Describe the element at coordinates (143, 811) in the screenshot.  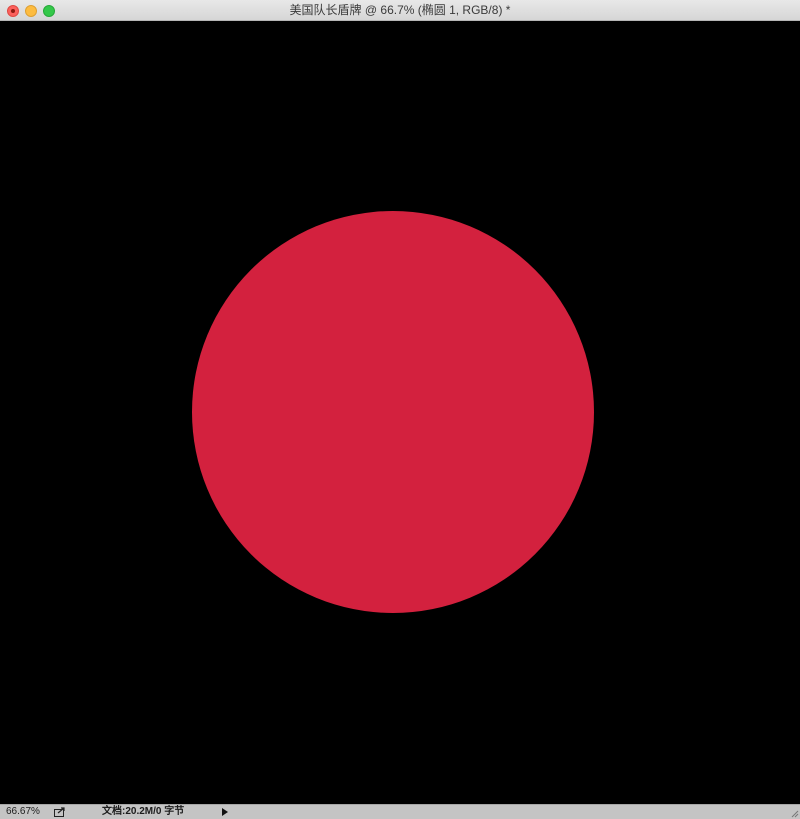
I see `document-info: 文档:20.2M/0 字节` at that location.